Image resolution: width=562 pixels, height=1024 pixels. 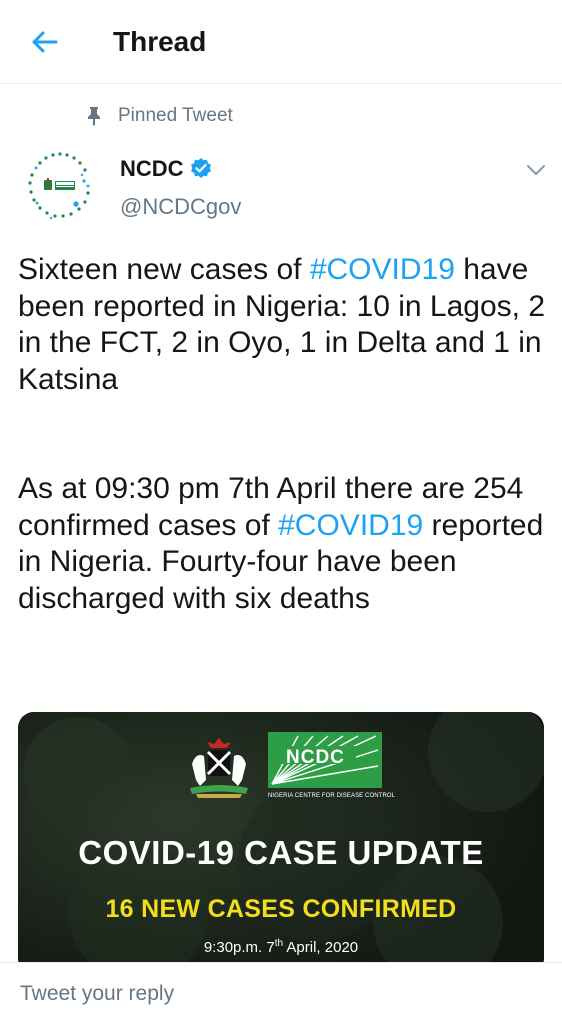 I want to click on pinned-indicator: Pinned Tweet, so click(x=158, y=116).